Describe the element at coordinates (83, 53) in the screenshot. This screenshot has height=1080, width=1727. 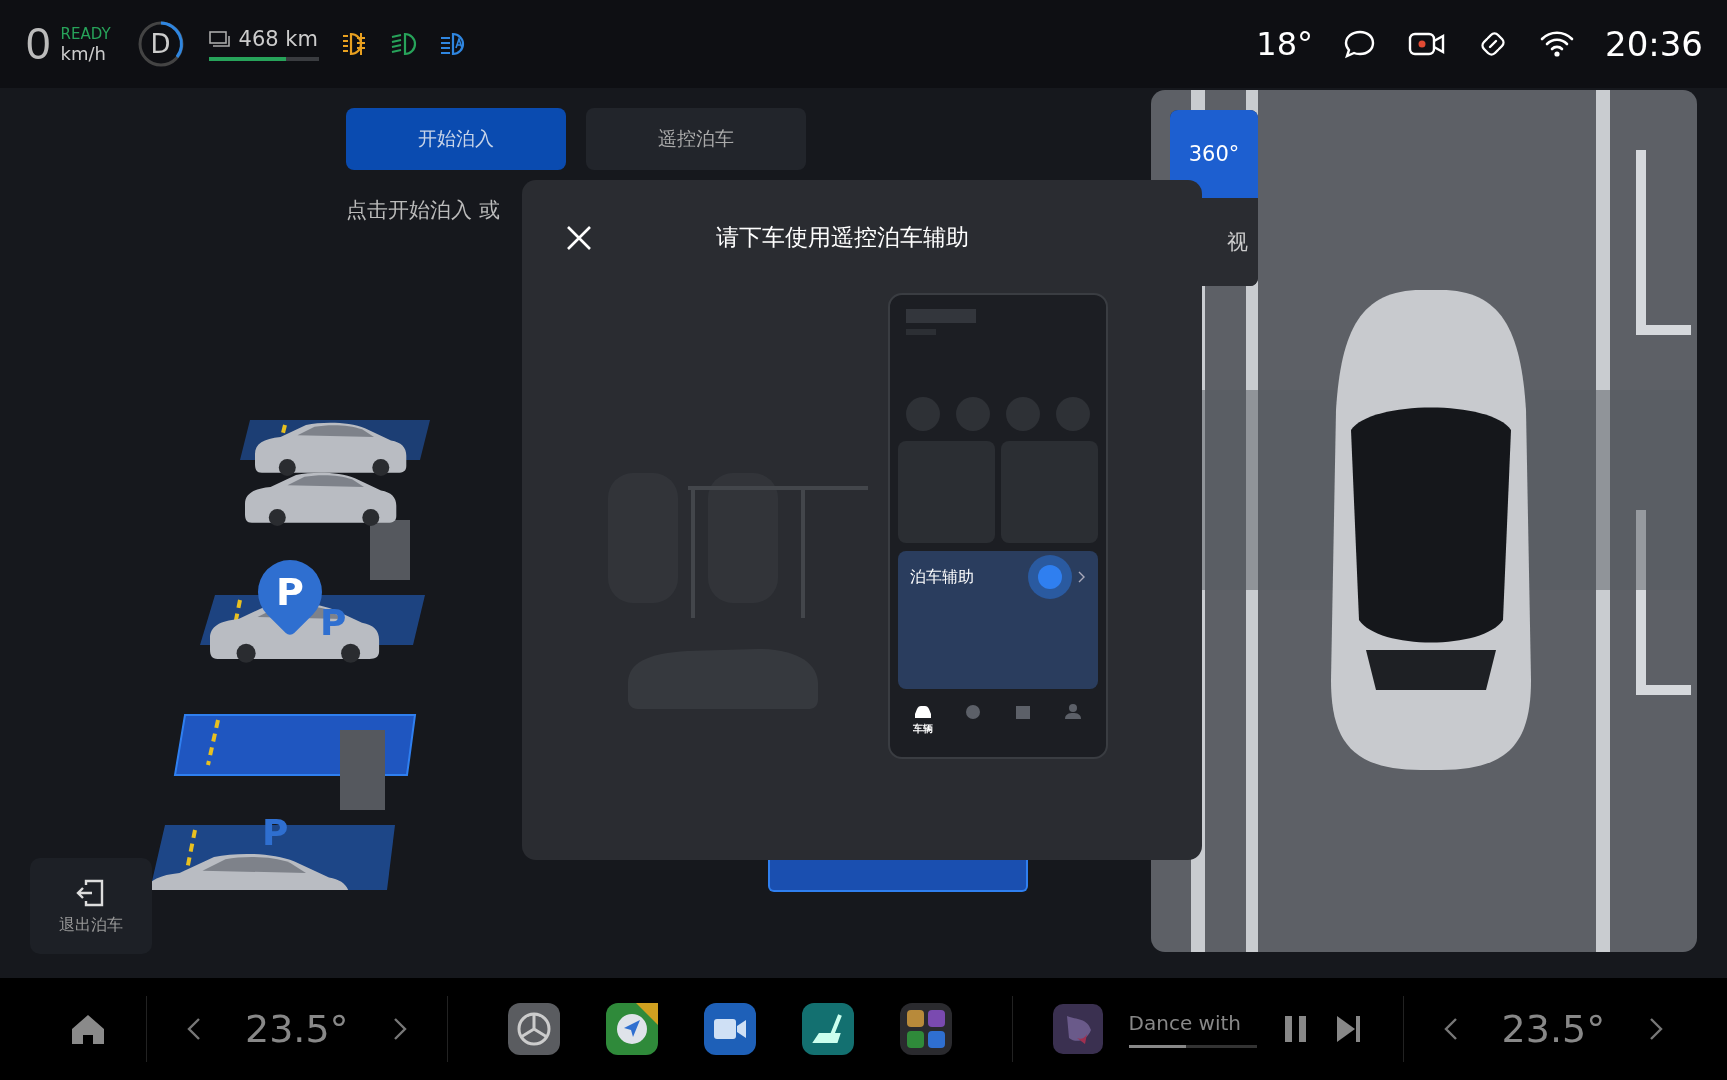
I see `speed-unit: km/h` at that location.